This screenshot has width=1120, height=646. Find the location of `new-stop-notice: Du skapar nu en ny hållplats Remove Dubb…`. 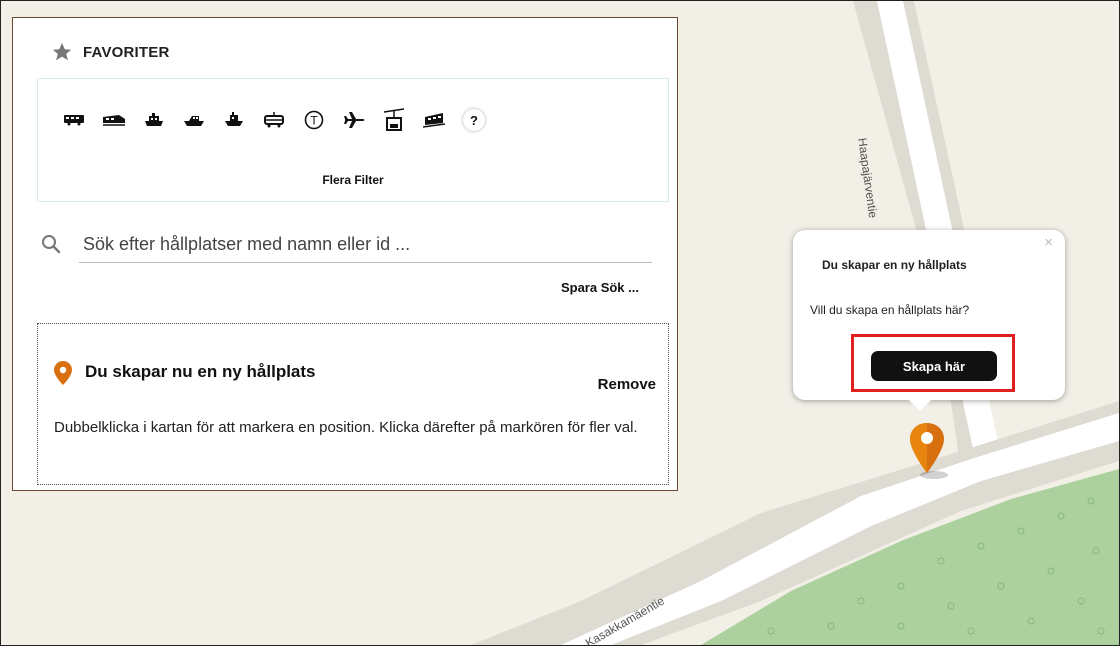

new-stop-notice: Du skapar nu en ny hållplats Remove Dubb… is located at coordinates (353, 404).